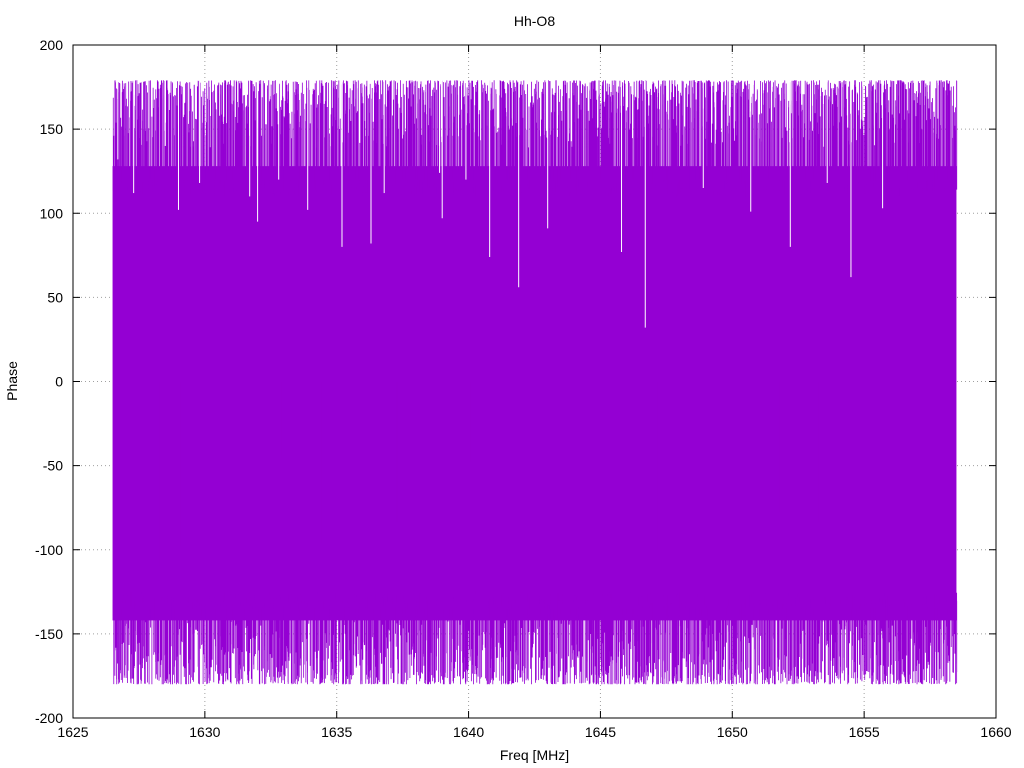  What do you see at coordinates (204, 732) in the screenshot?
I see `x-tick-label: 1630` at bounding box center [204, 732].